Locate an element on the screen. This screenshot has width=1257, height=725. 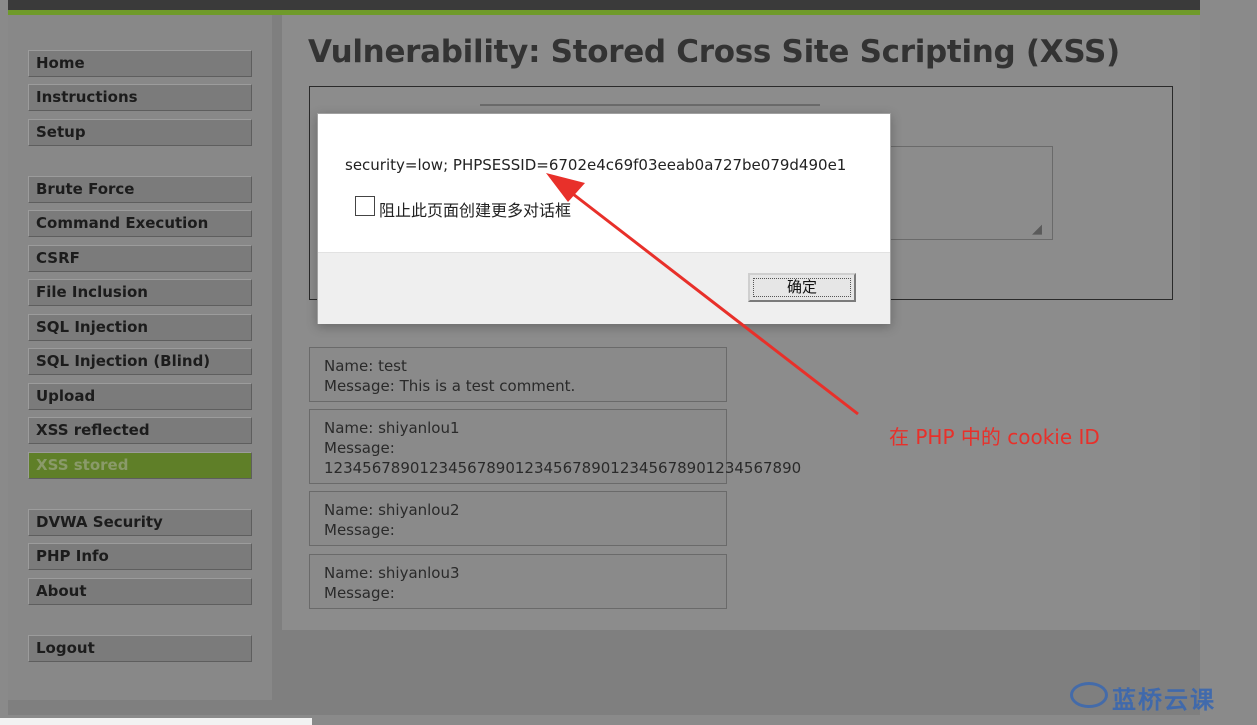
annotation-arrow is located at coordinates (702, 294).